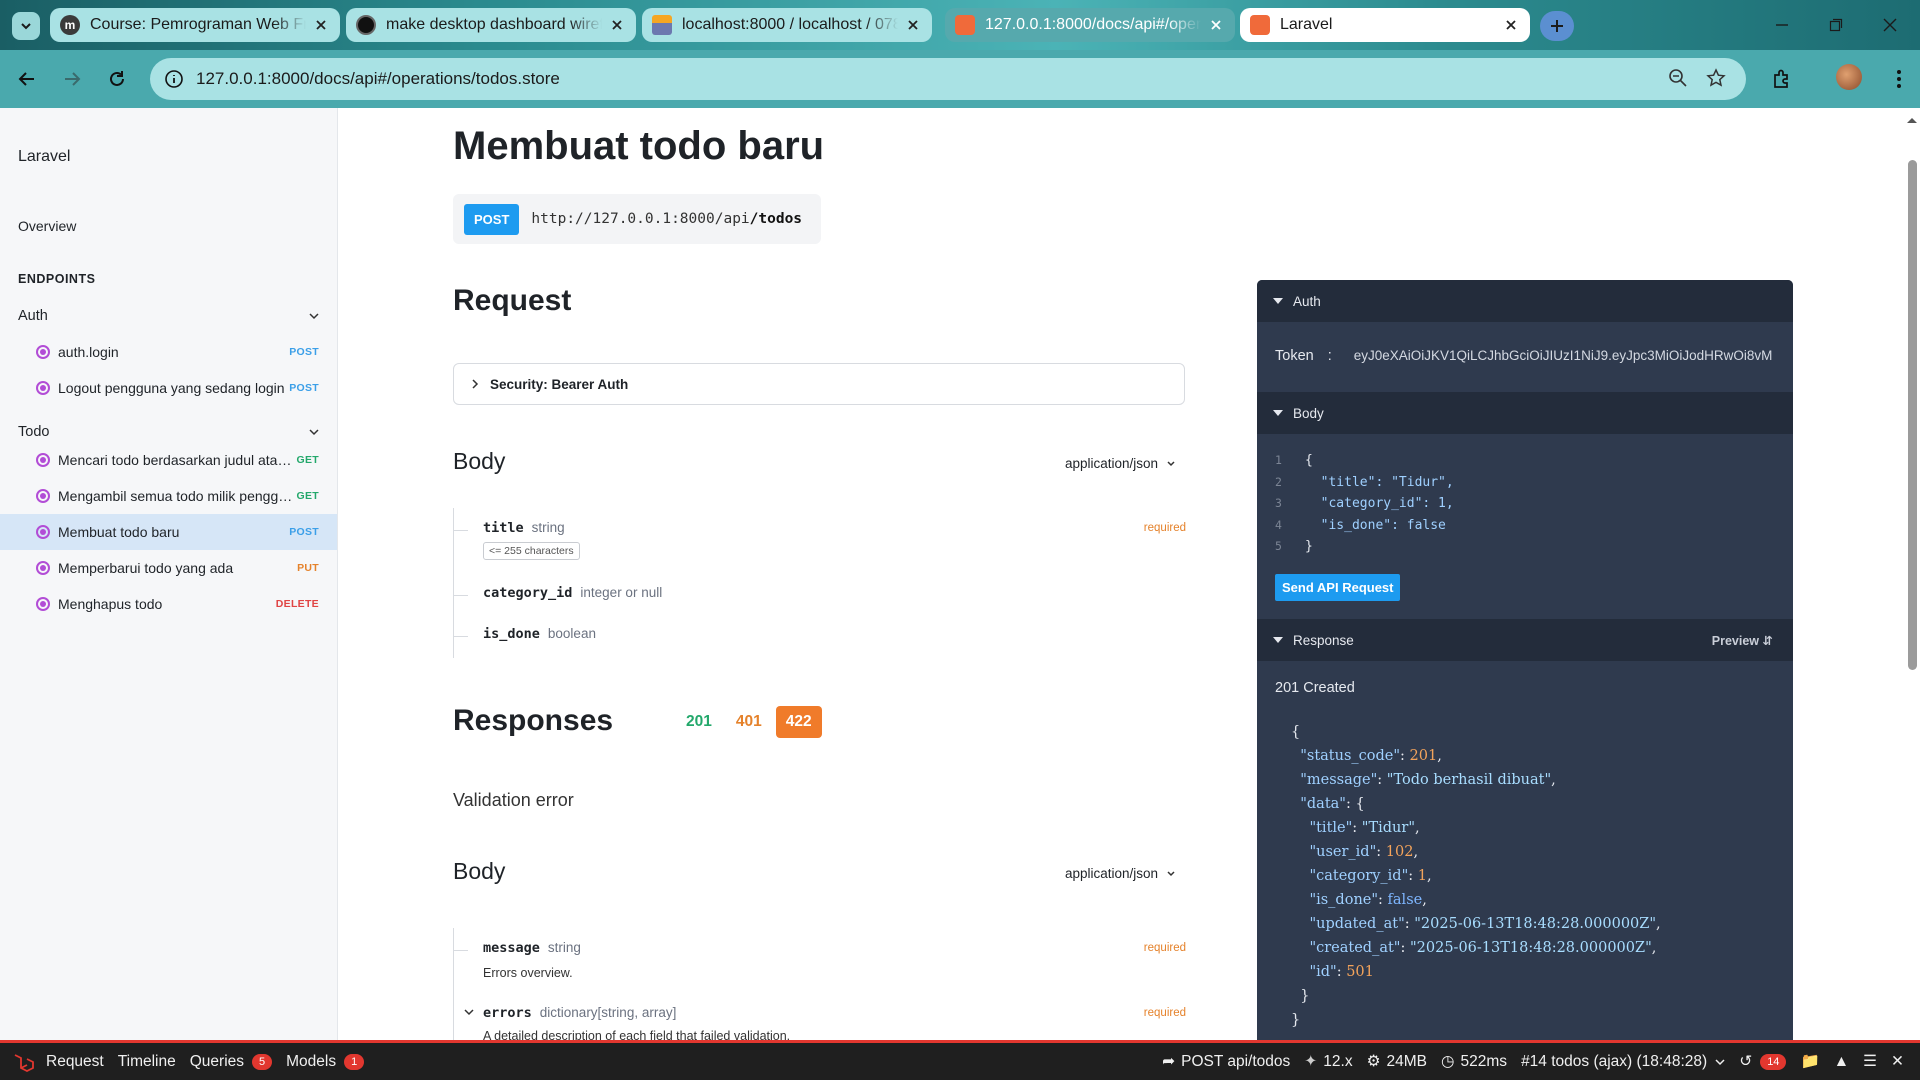 Image resolution: width=1920 pixels, height=1080 pixels. Describe the element at coordinates (1112, 463) in the screenshot. I see `content-type-label: application/json` at that location.